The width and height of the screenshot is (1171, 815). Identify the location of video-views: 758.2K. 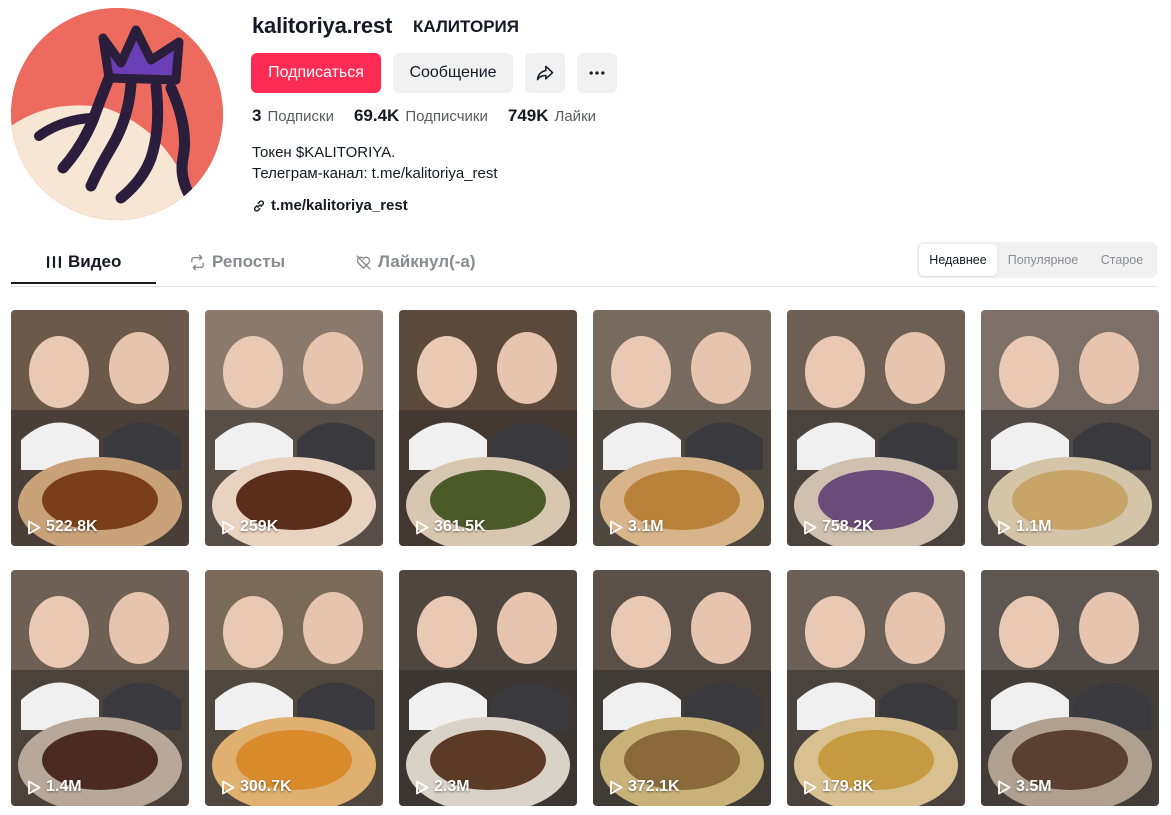
(838, 527).